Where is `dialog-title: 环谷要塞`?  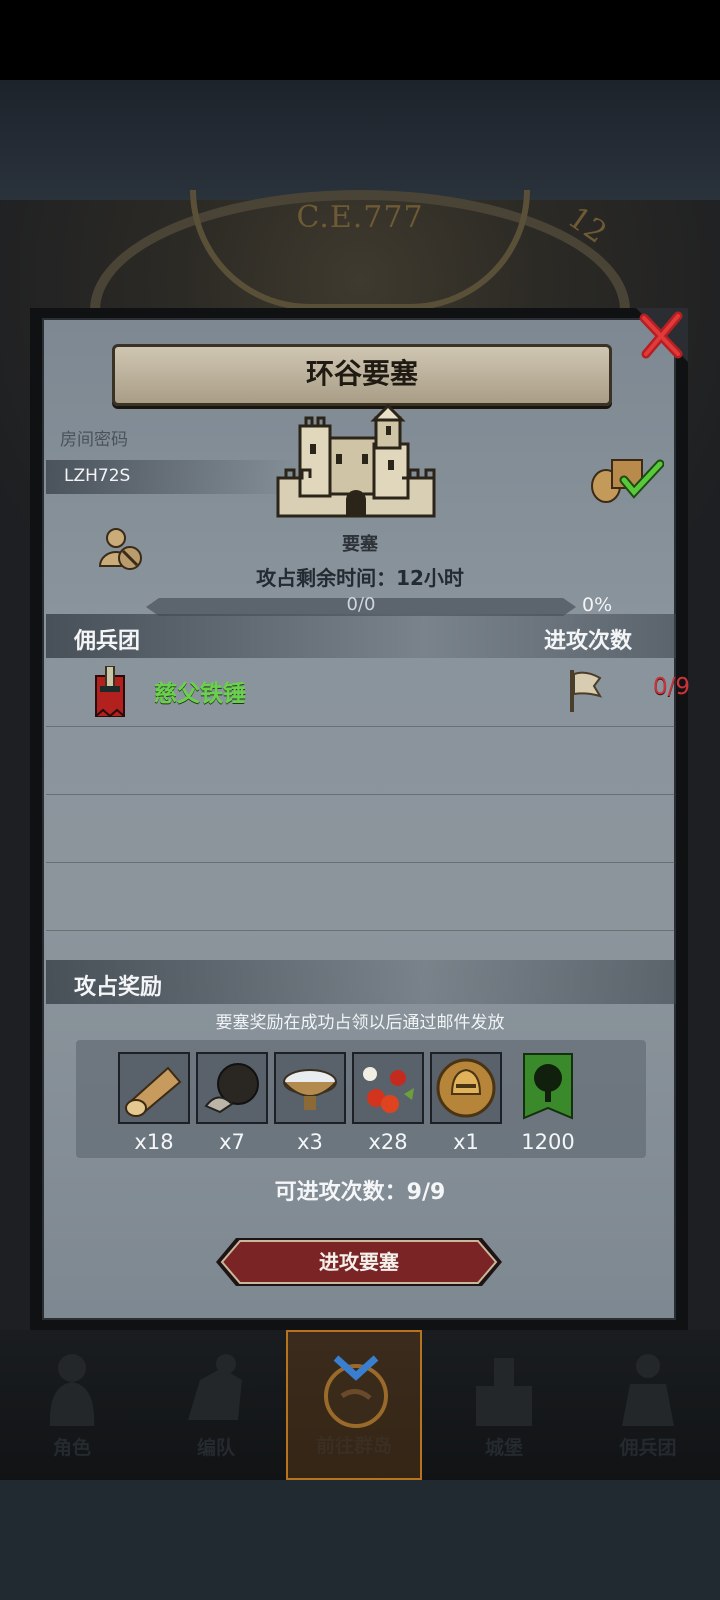 dialog-title: 环谷要塞 is located at coordinates (361, 373).